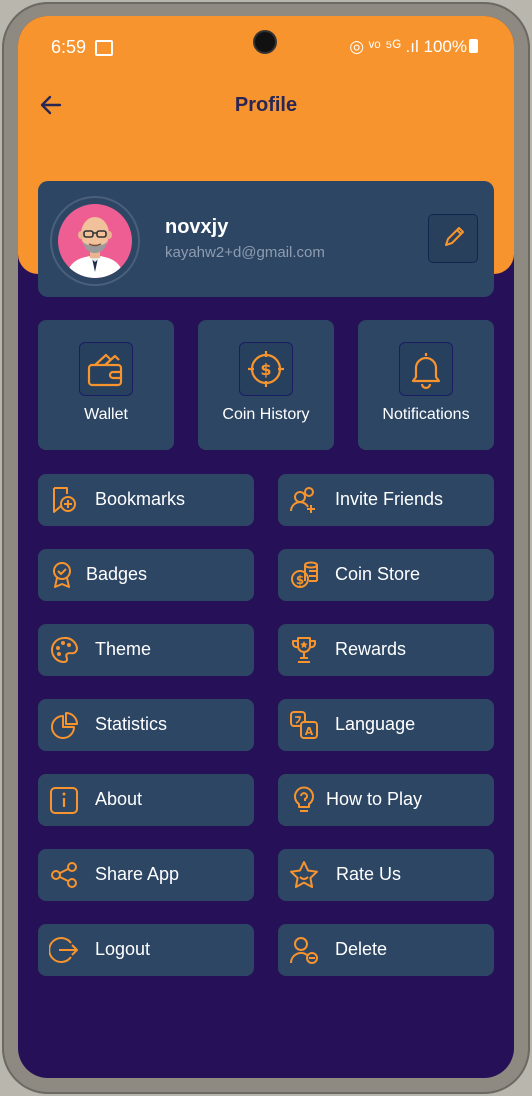 The image size is (532, 1096). What do you see at coordinates (445, 46) in the screenshot?
I see `battery-percent: 100%` at bounding box center [445, 46].